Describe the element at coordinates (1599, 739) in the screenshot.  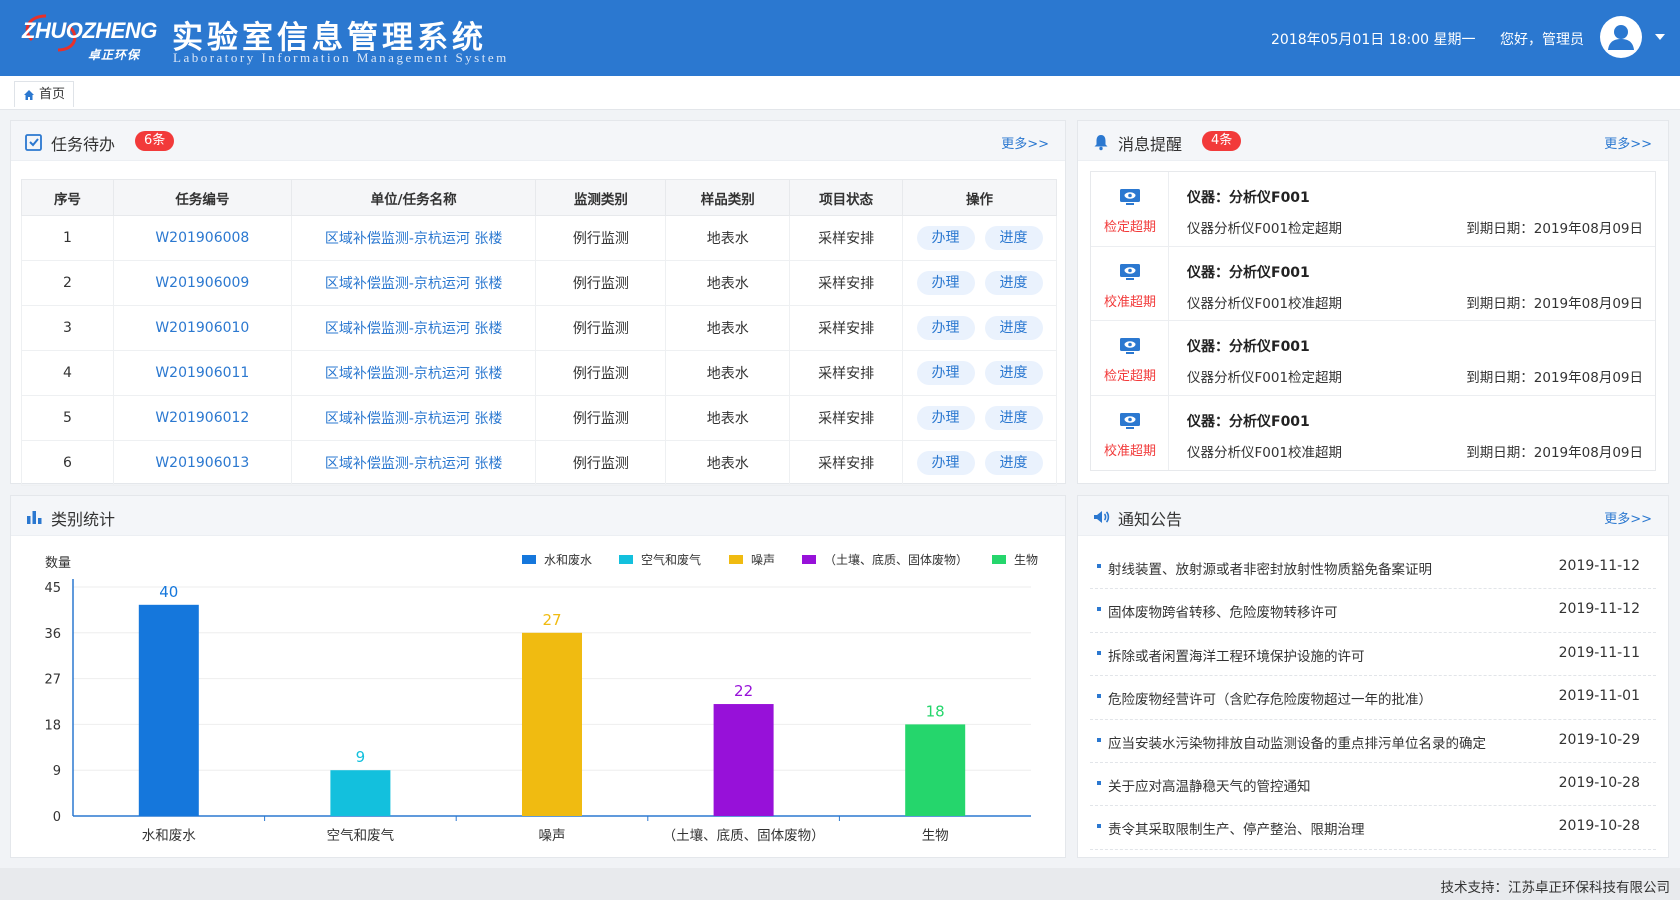
I see `notice-date: 2019-10-29` at that location.